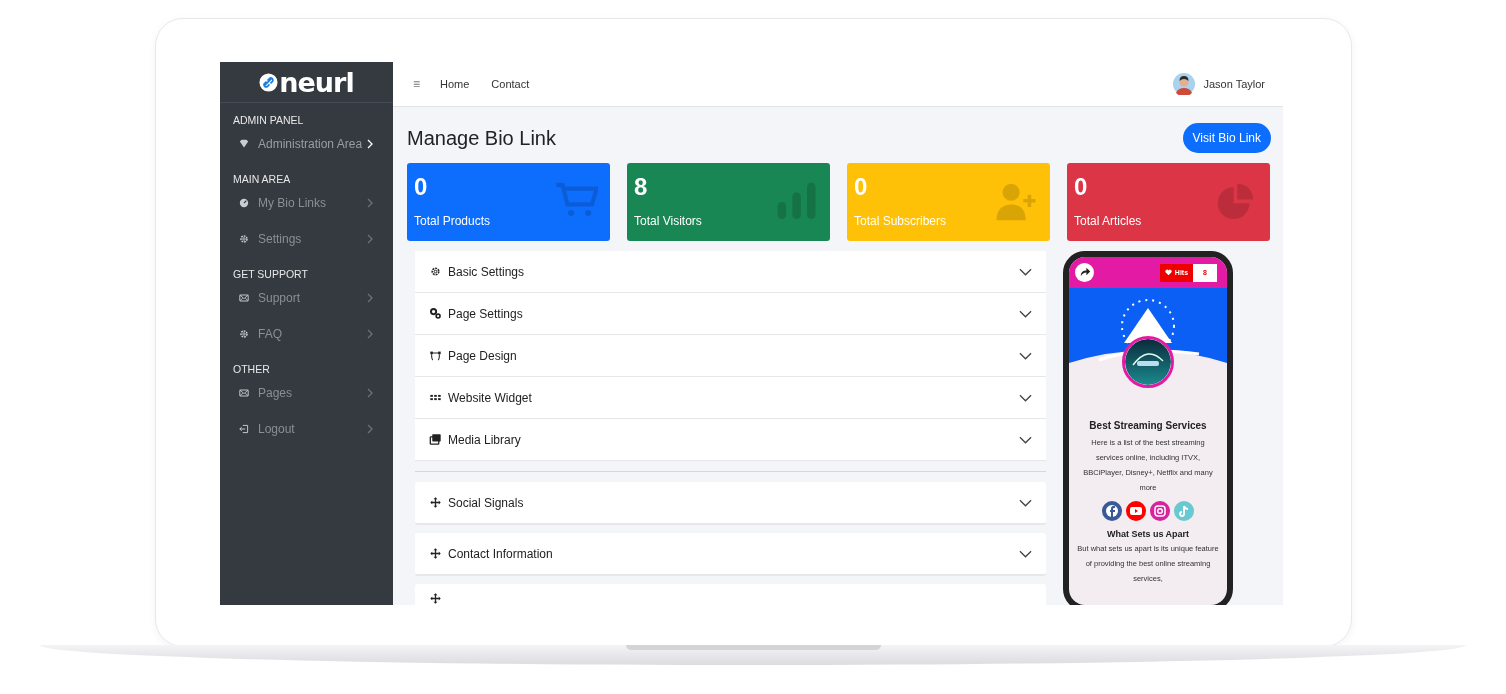 The image size is (1506, 694). Describe the element at coordinates (455, 84) in the screenshot. I see `nav-link: Home` at that location.